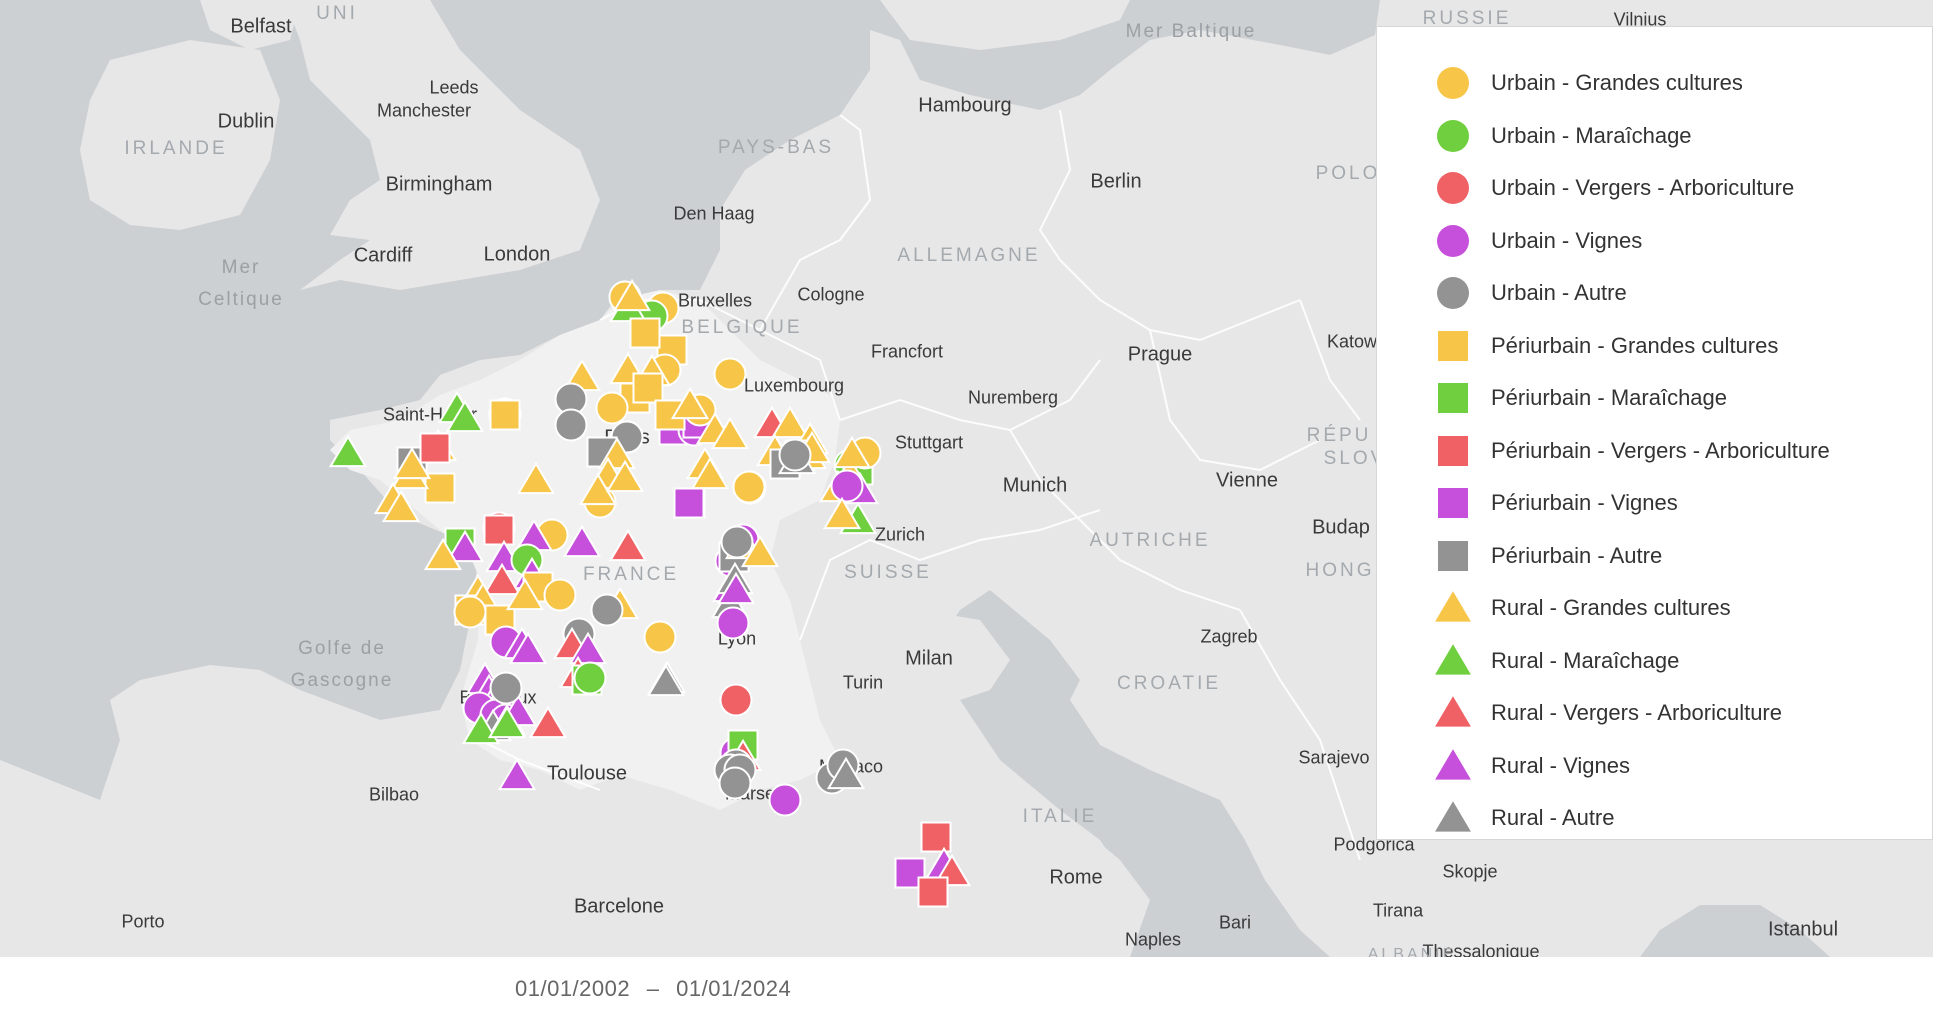 The image size is (1933, 1024). I want to click on legend-item: Périurbain - Vignes, so click(1555, 503).